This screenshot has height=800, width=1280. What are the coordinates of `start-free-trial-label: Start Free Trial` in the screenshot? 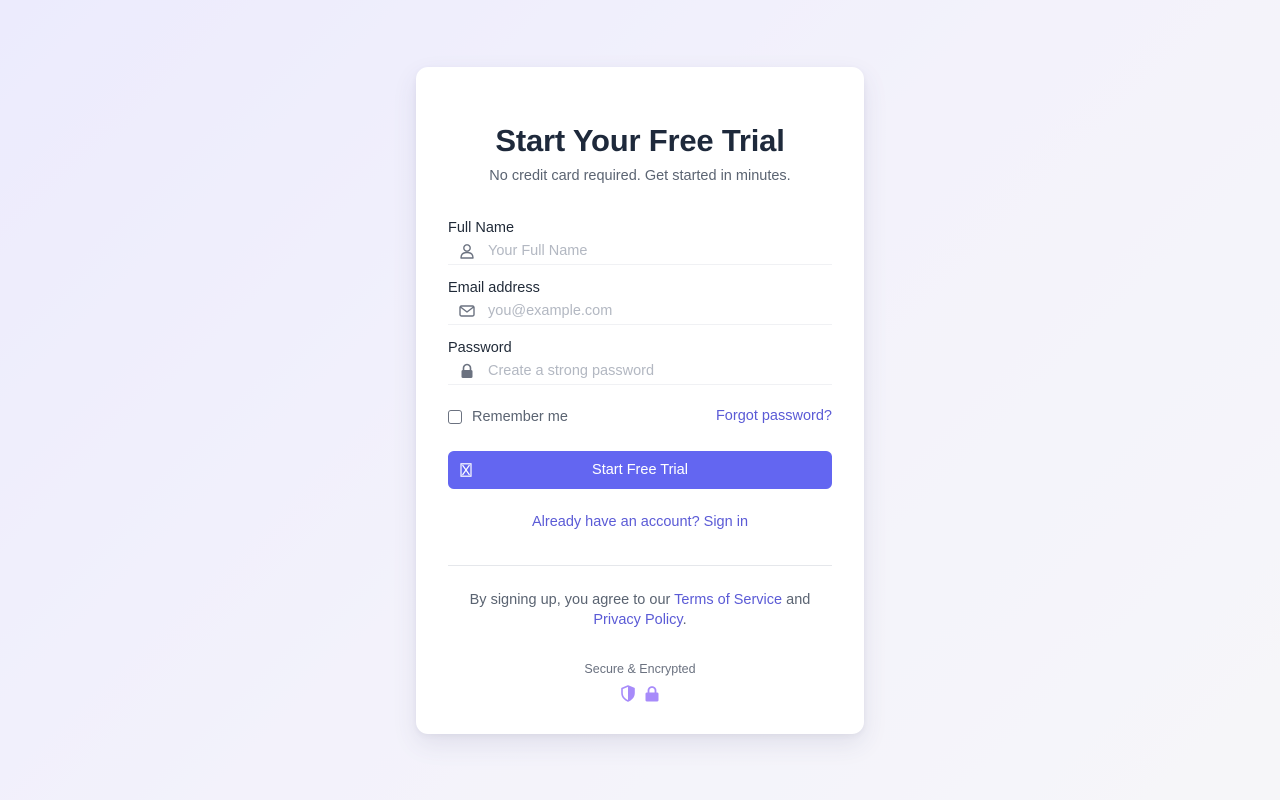 It's located at (640, 470).